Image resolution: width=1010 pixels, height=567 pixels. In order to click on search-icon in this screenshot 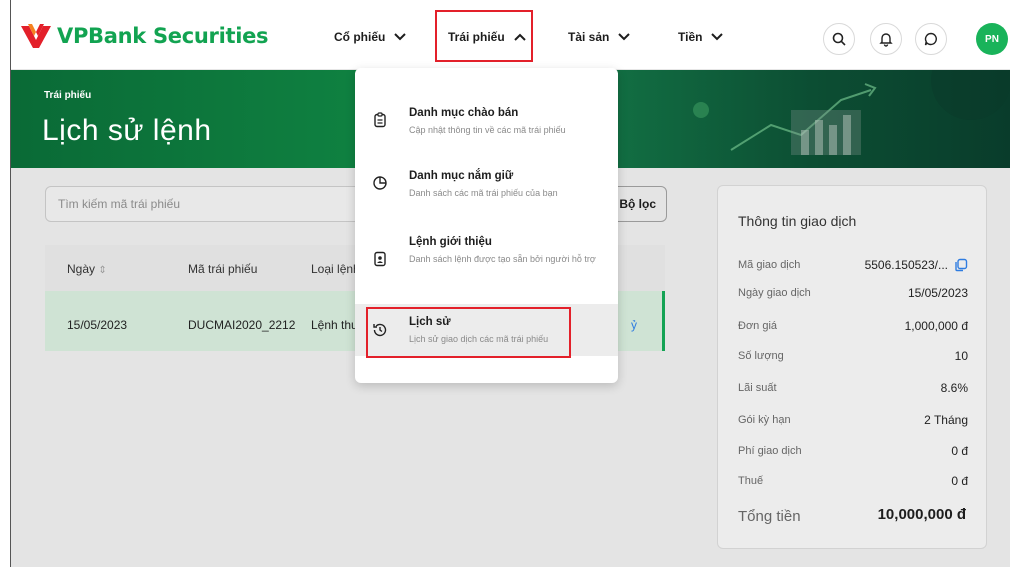, I will do `click(839, 39)`.